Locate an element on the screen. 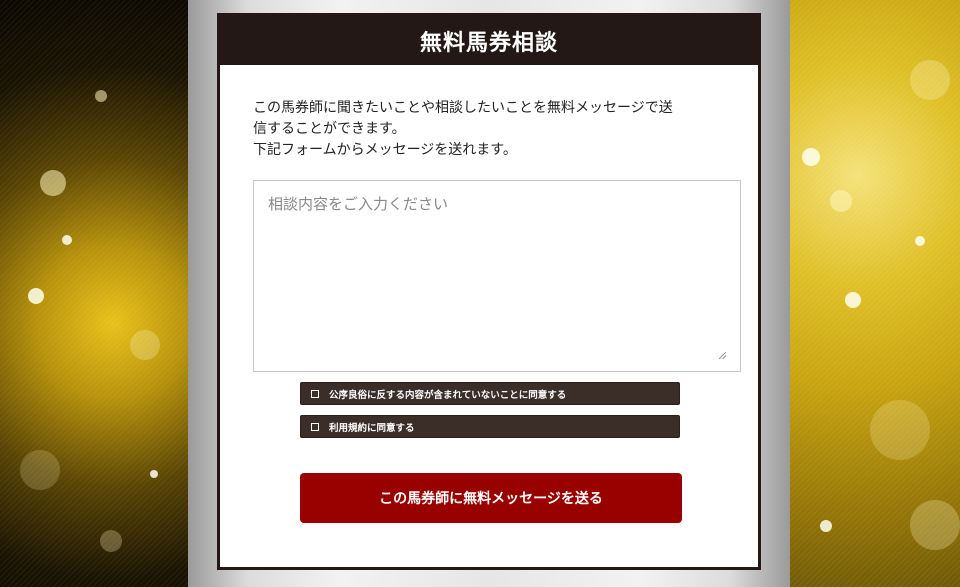 Image resolution: width=960 pixels, height=587 pixels. card-title: 無料馬券相談 is located at coordinates (488, 42).